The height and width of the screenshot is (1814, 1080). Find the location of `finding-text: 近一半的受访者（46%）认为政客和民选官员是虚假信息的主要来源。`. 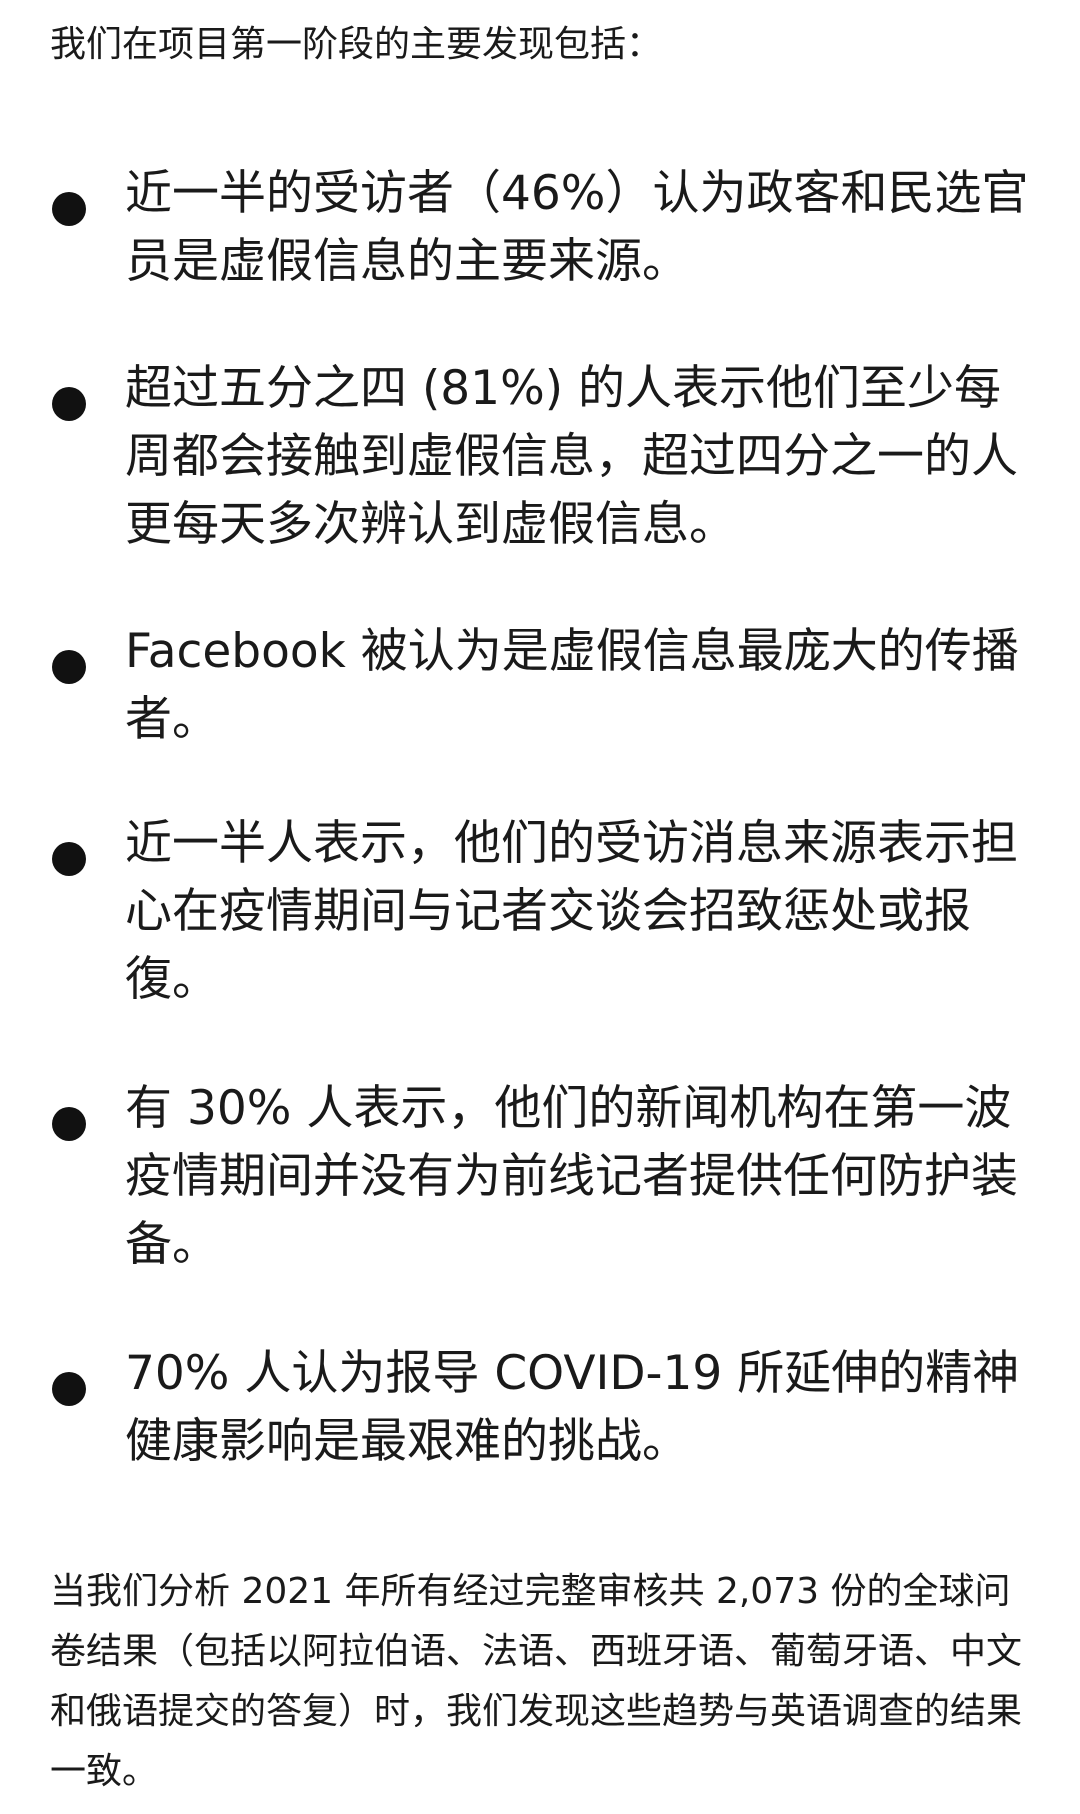

finding-text: 近一半的受访者（46%）认为政客和民选官员是虚假信息的主要来源。 is located at coordinates (577, 227).